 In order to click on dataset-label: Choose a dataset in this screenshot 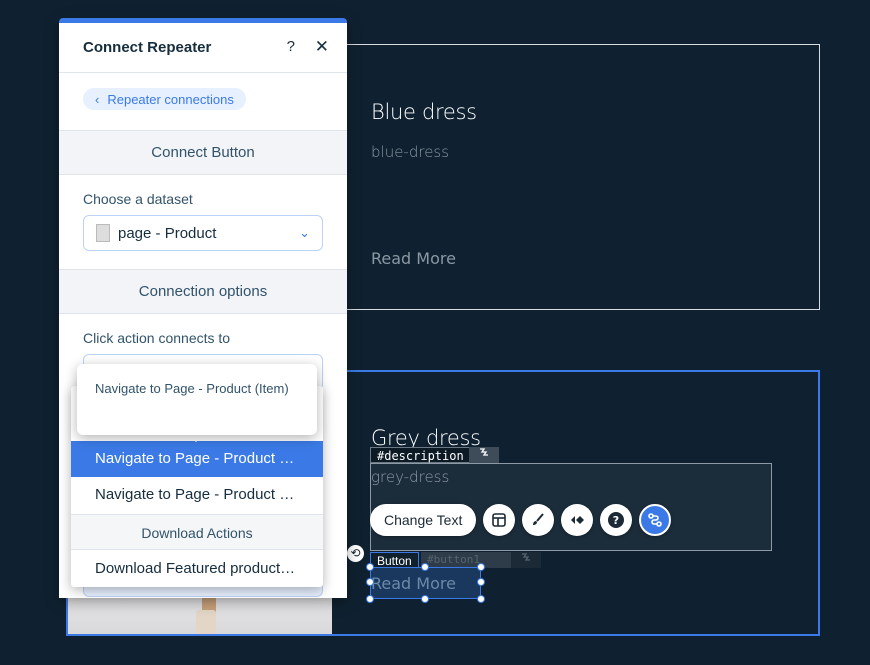, I will do `click(138, 199)`.